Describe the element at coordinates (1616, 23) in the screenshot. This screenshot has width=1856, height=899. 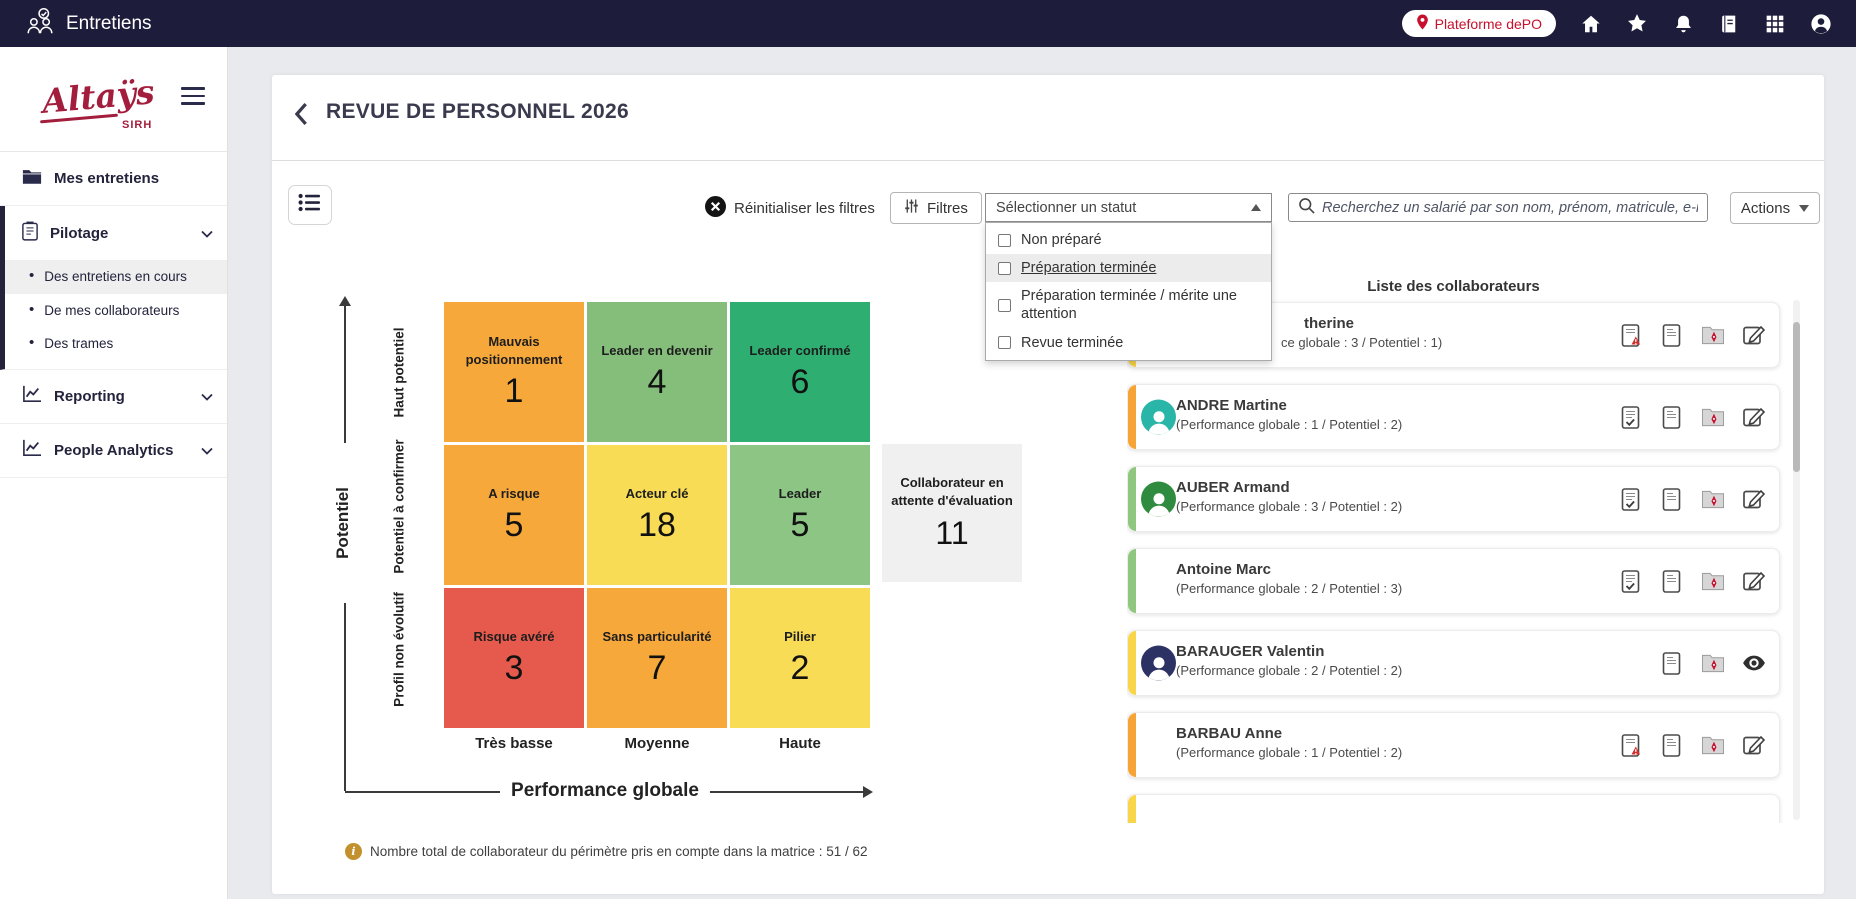
I see `topbar-actions: Plateforme dePO` at that location.